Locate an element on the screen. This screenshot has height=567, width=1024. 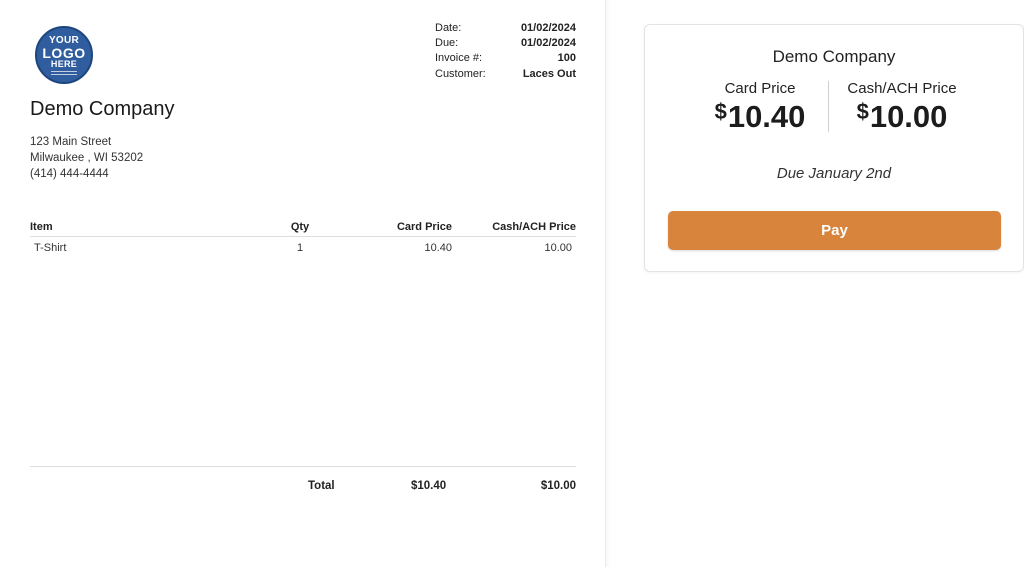
cash-currency-symbol: $ is located at coordinates (862, 111).